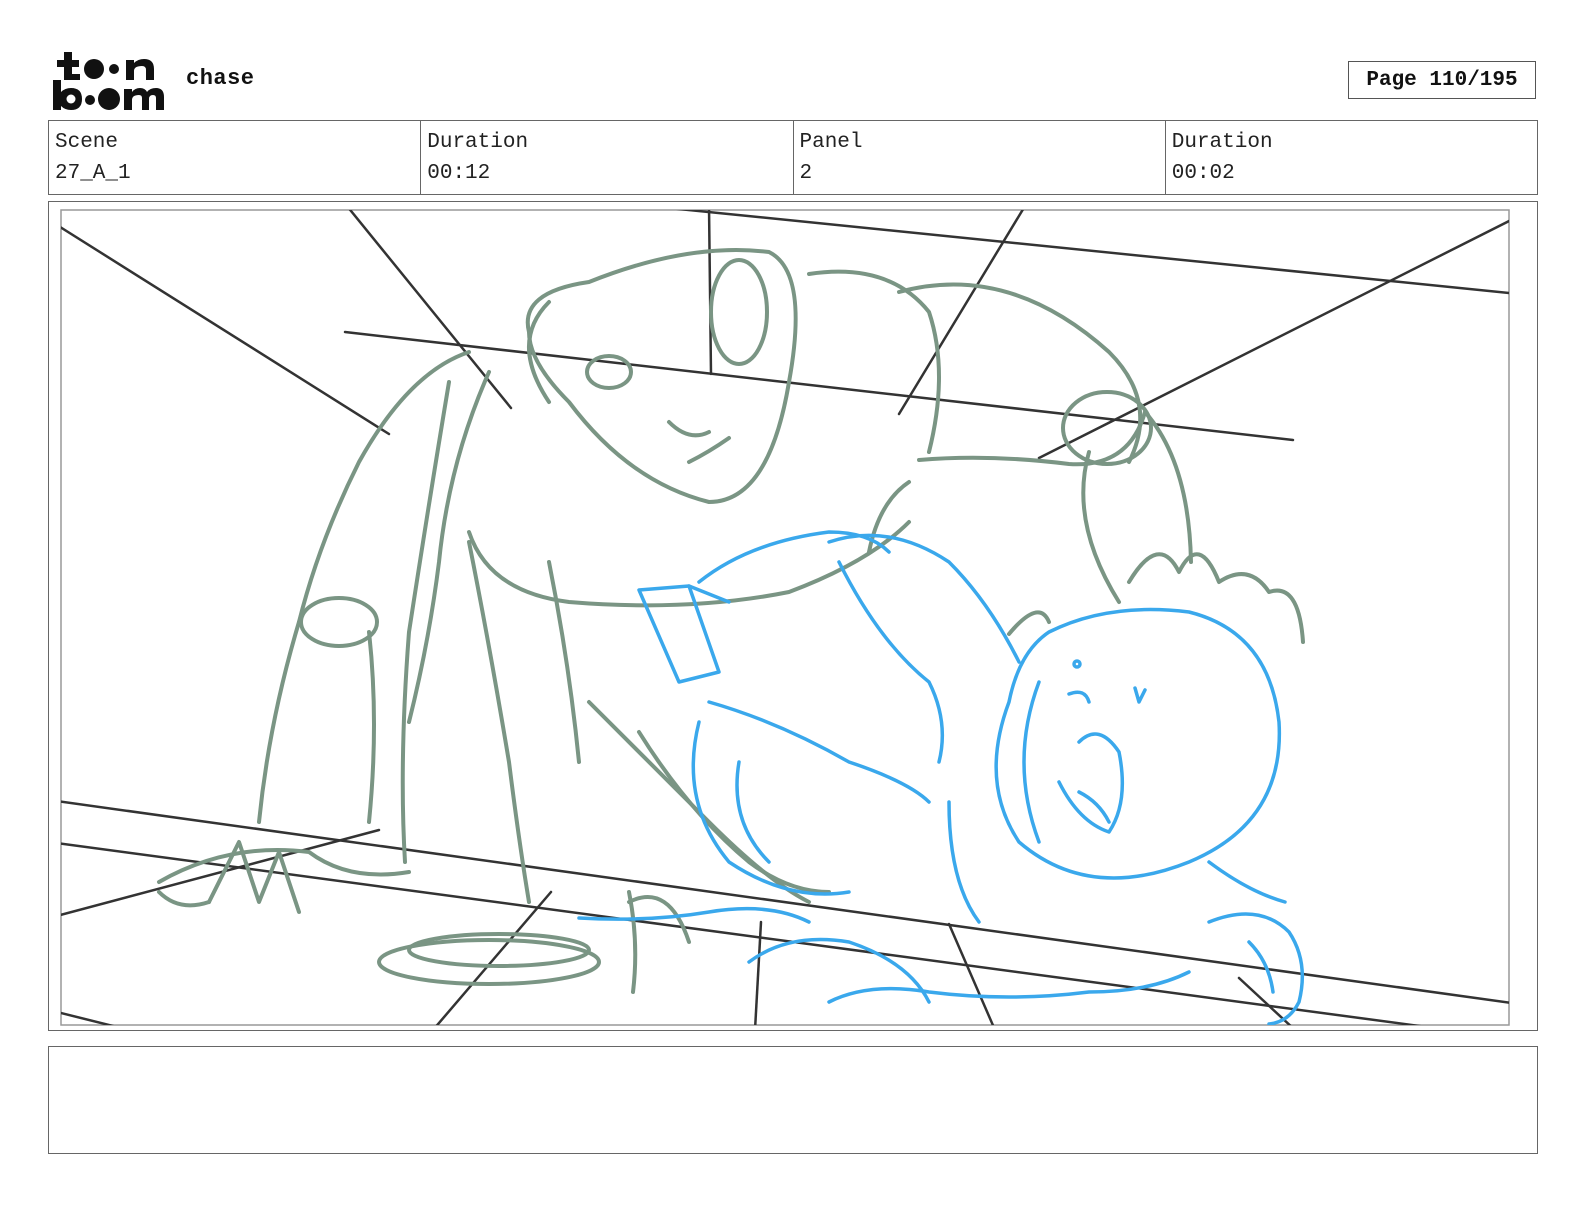 The height and width of the screenshot is (1224, 1584). Describe the element at coordinates (980, 157) in the screenshot. I see `panel-cell: Panel 2` at that location.